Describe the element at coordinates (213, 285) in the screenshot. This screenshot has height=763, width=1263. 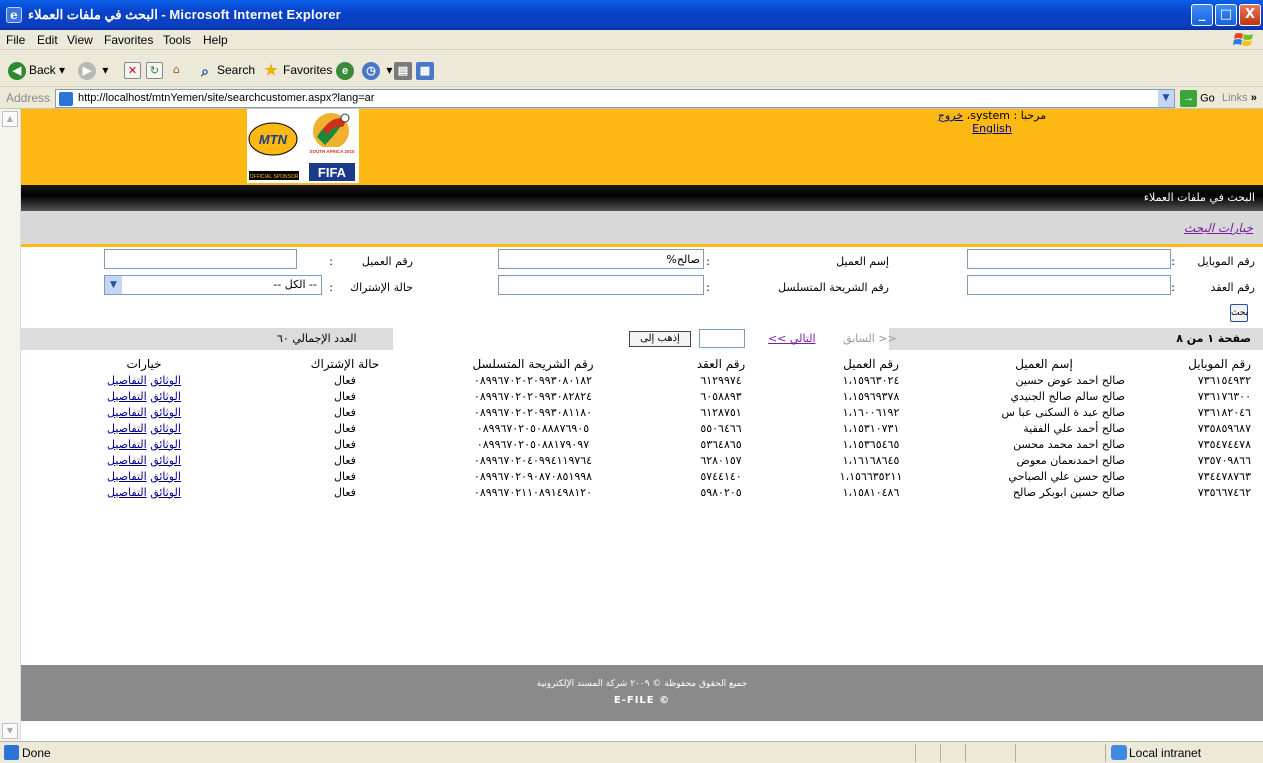
I see `subscription-select: ▼ -- الكل --` at that location.